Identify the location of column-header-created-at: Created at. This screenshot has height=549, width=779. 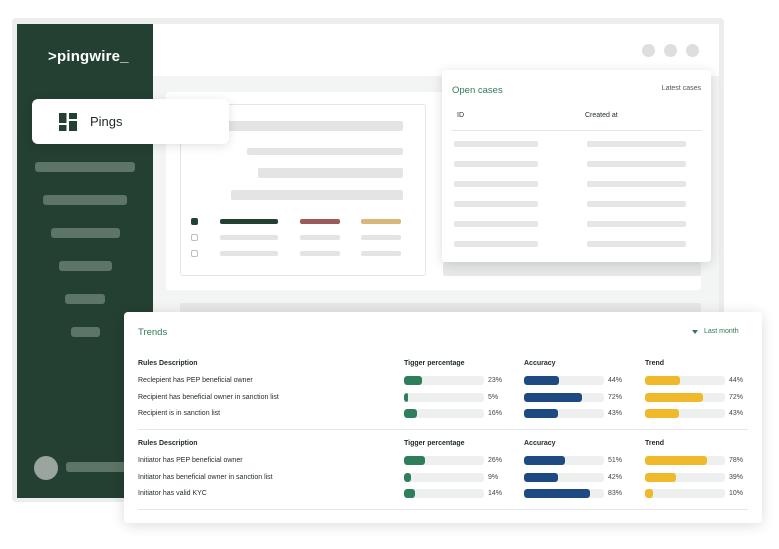
(601, 115).